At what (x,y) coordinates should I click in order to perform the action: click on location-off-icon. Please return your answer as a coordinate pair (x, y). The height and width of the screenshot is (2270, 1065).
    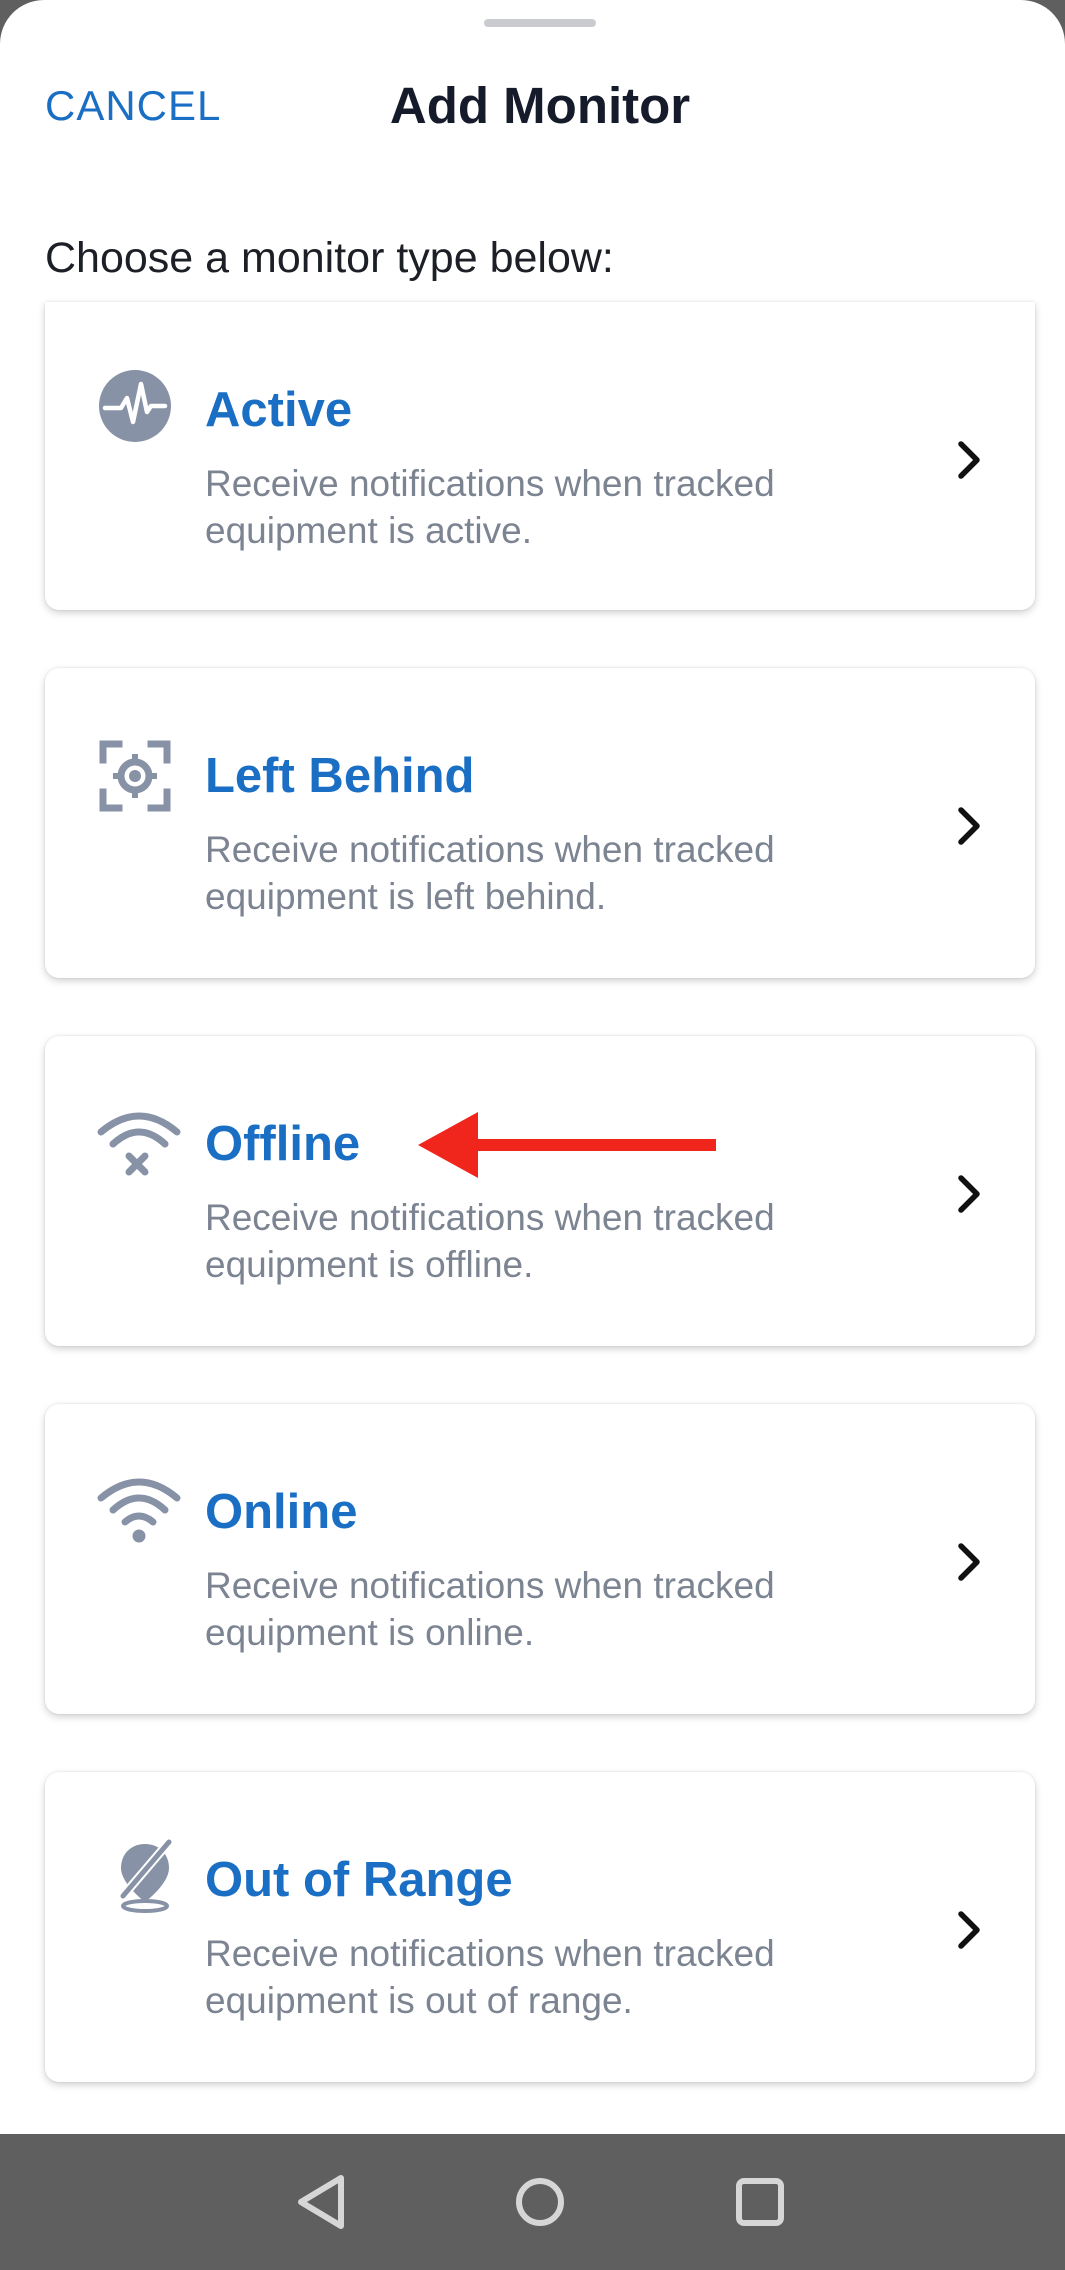
    Looking at the image, I should click on (145, 1876).